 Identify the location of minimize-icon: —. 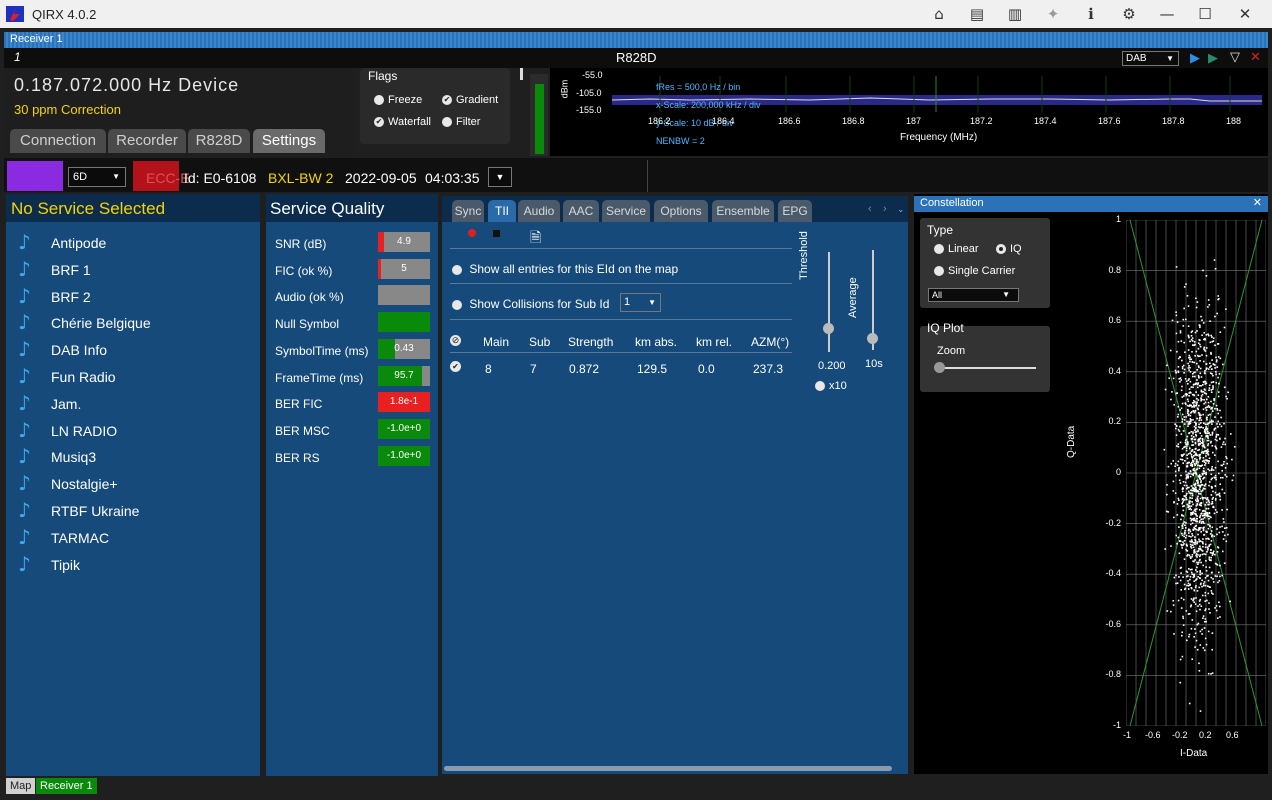
(1167, 14).